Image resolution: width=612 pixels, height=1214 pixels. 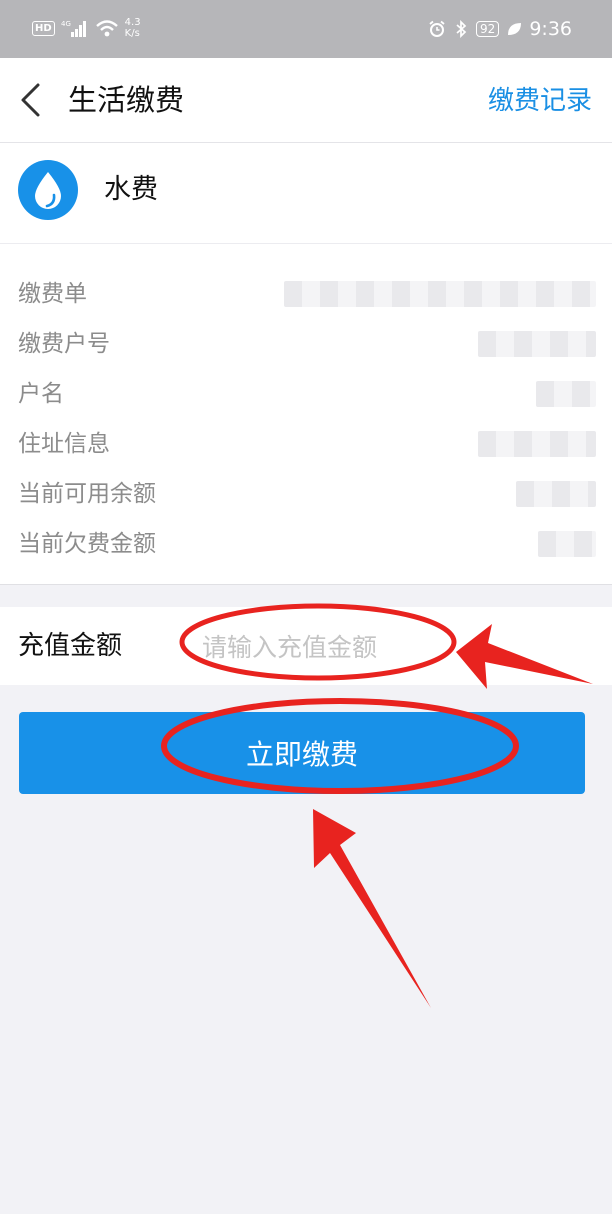 I want to click on info-label: 缴费户号, so click(x=64, y=344).